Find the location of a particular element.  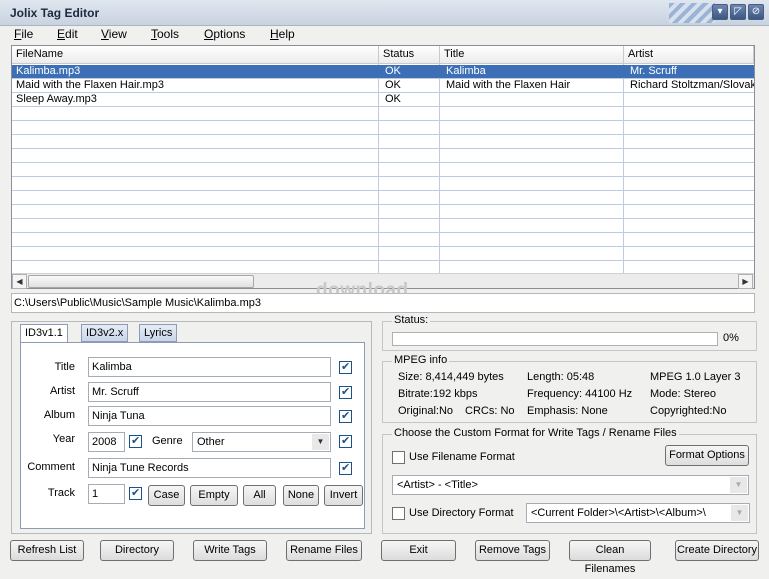

menu-help: Help is located at coordinates (282, 35).